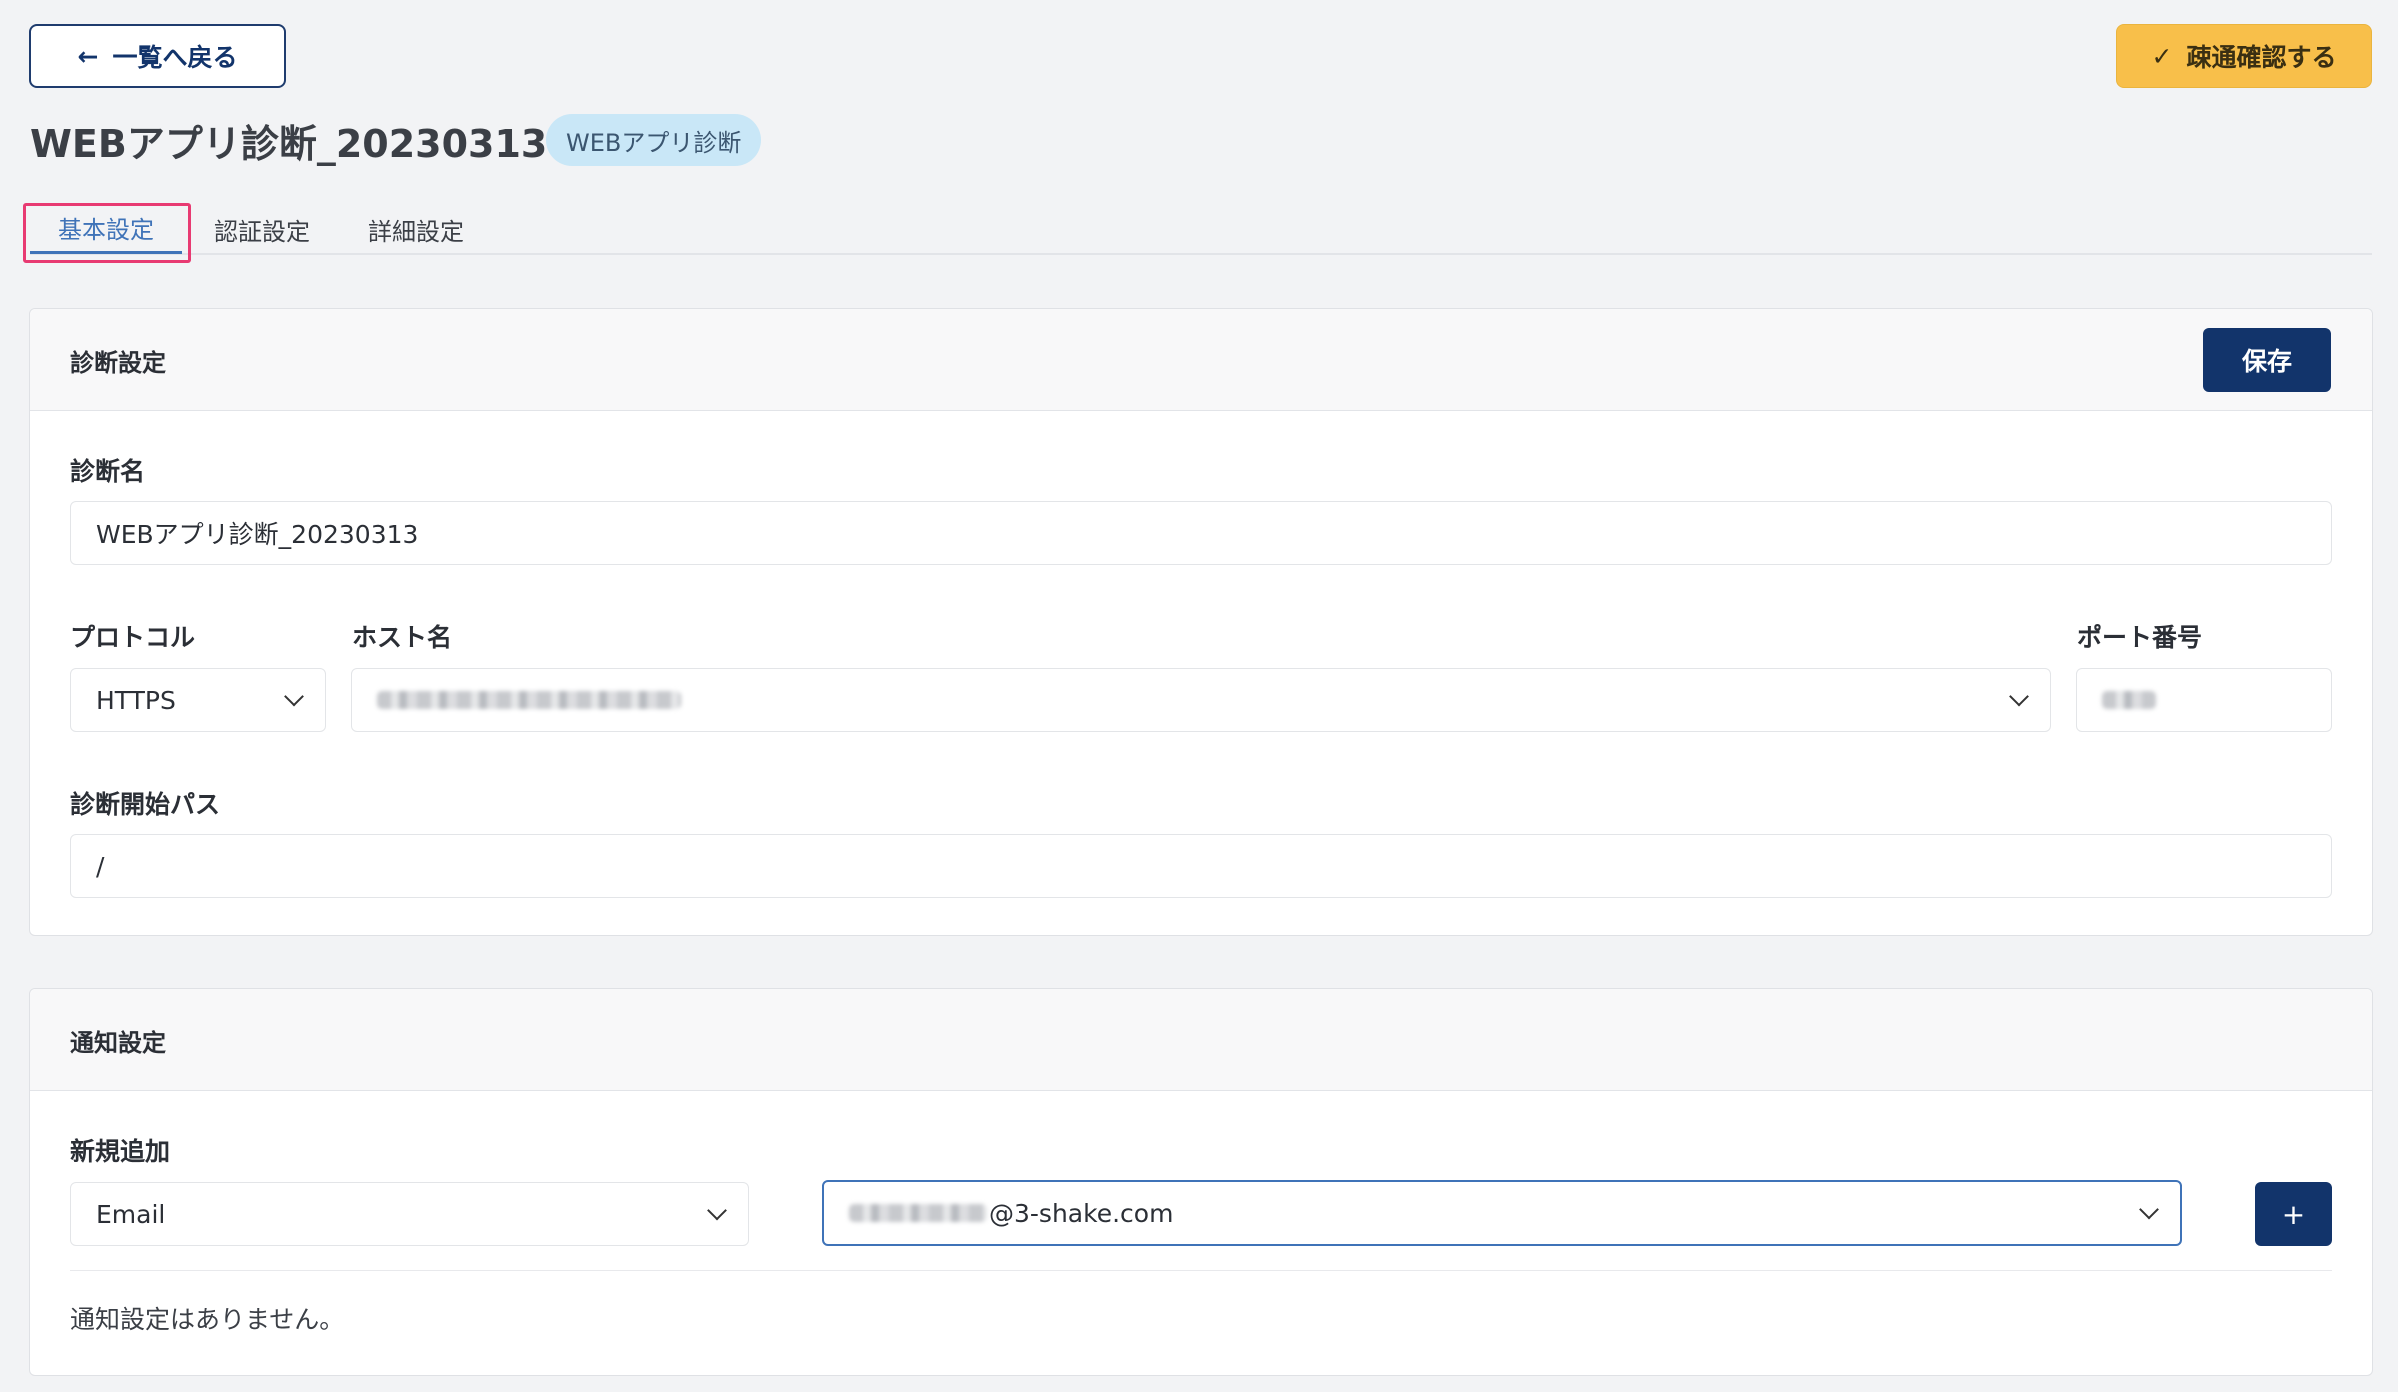 The image size is (2398, 1392). I want to click on notification-type-select: Email, so click(409, 1214).